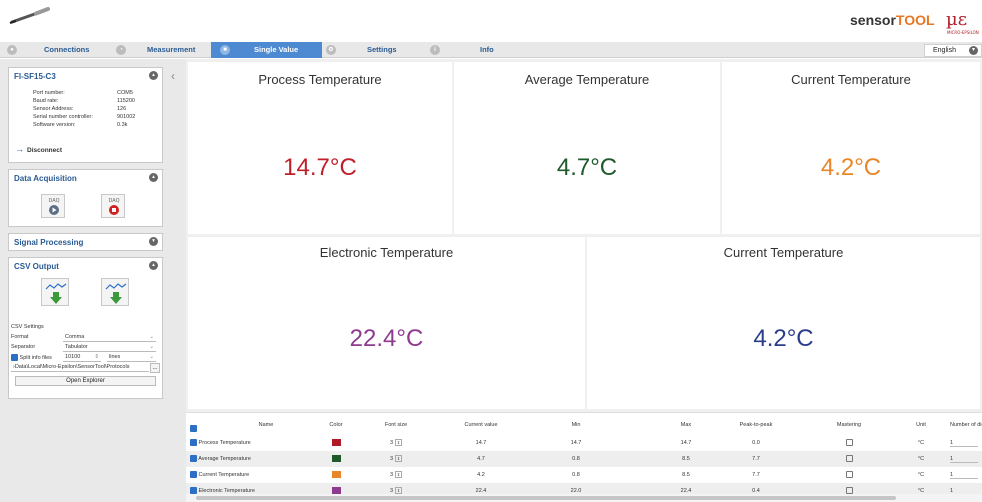 The image size is (982, 502). What do you see at coordinates (973, 50) in the screenshot?
I see `chevron-down-icon: ▾` at bounding box center [973, 50].